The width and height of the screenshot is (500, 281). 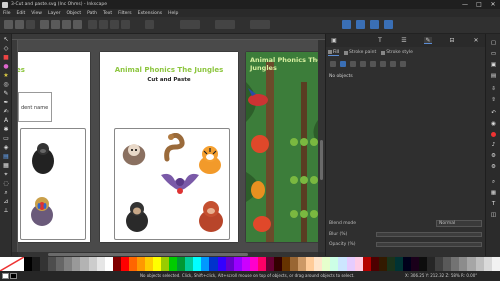 What do you see at coordinates (493, 54) in the screenshot?
I see `open-icon: ▭` at bounding box center [493, 54].